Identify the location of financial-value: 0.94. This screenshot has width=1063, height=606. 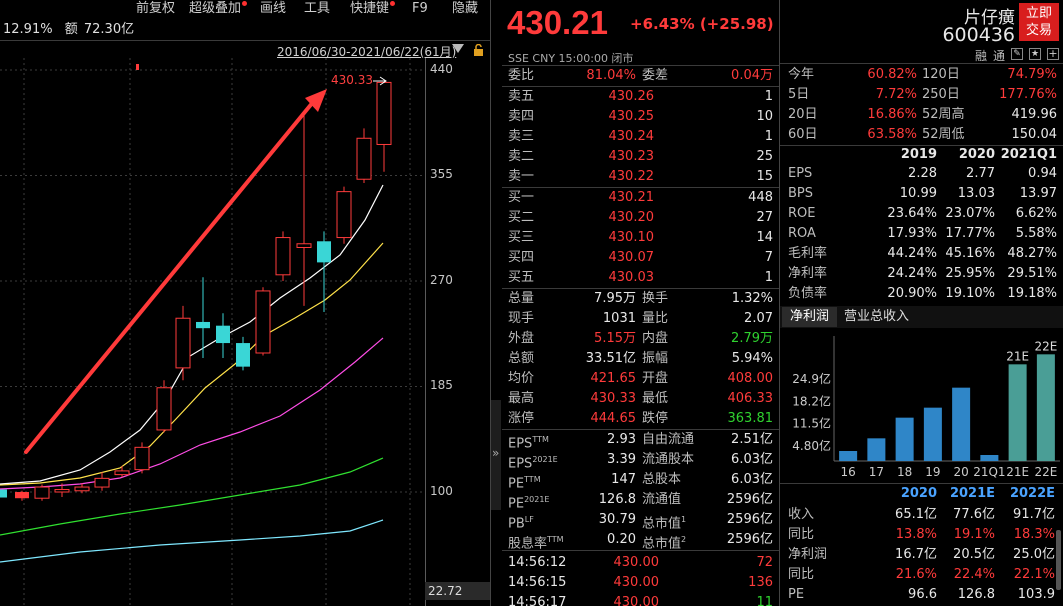
(1042, 173).